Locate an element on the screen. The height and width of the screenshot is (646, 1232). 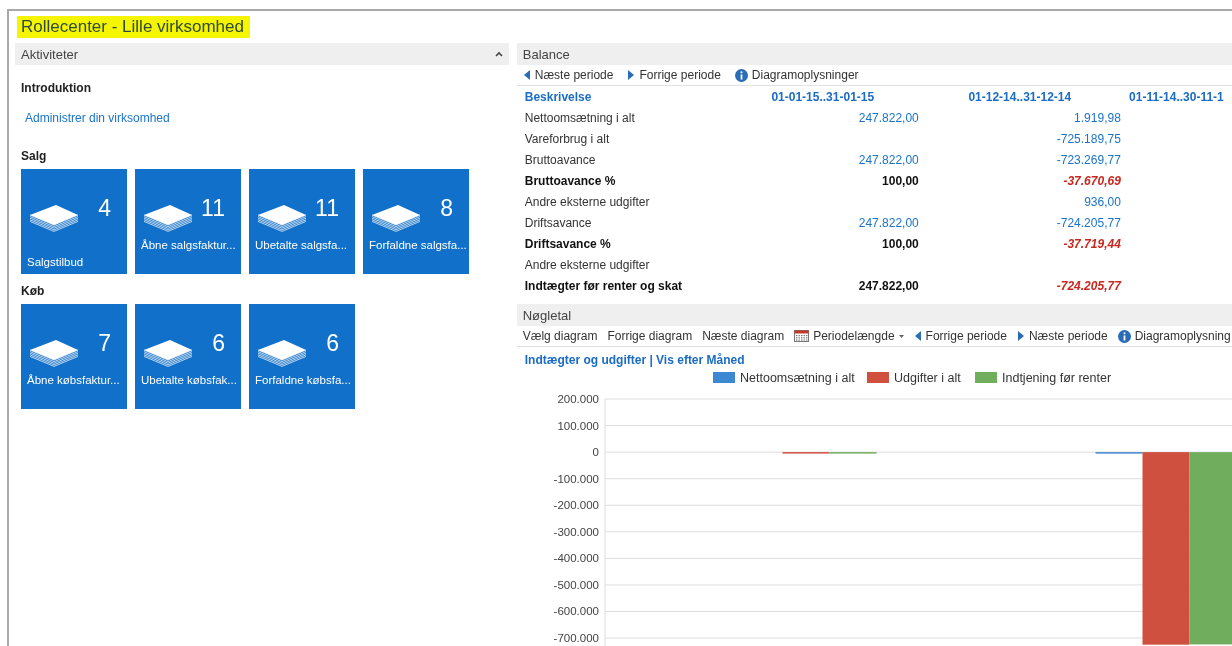
table-cell: -37.719,44 is located at coordinates (1092, 243).